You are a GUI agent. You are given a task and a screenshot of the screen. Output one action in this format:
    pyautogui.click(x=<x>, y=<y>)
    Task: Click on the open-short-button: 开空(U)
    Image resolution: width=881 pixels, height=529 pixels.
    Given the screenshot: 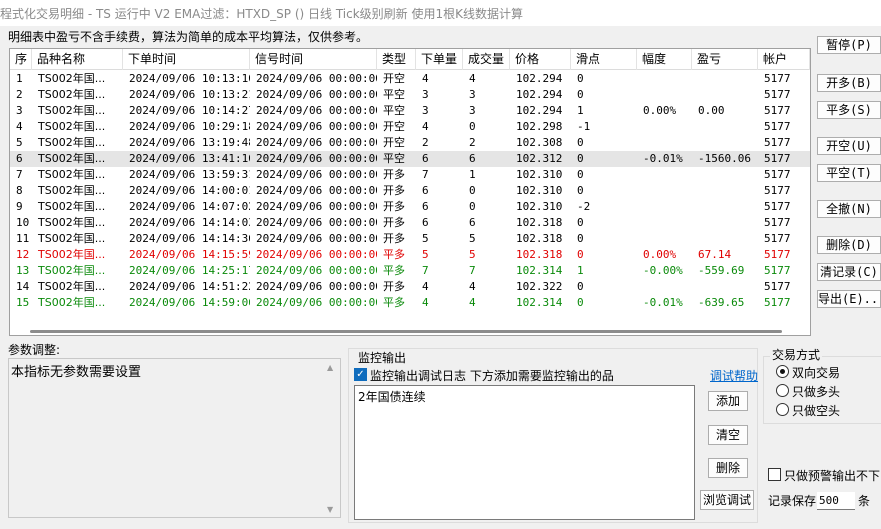 What is the action you would take?
    pyautogui.click(x=849, y=146)
    